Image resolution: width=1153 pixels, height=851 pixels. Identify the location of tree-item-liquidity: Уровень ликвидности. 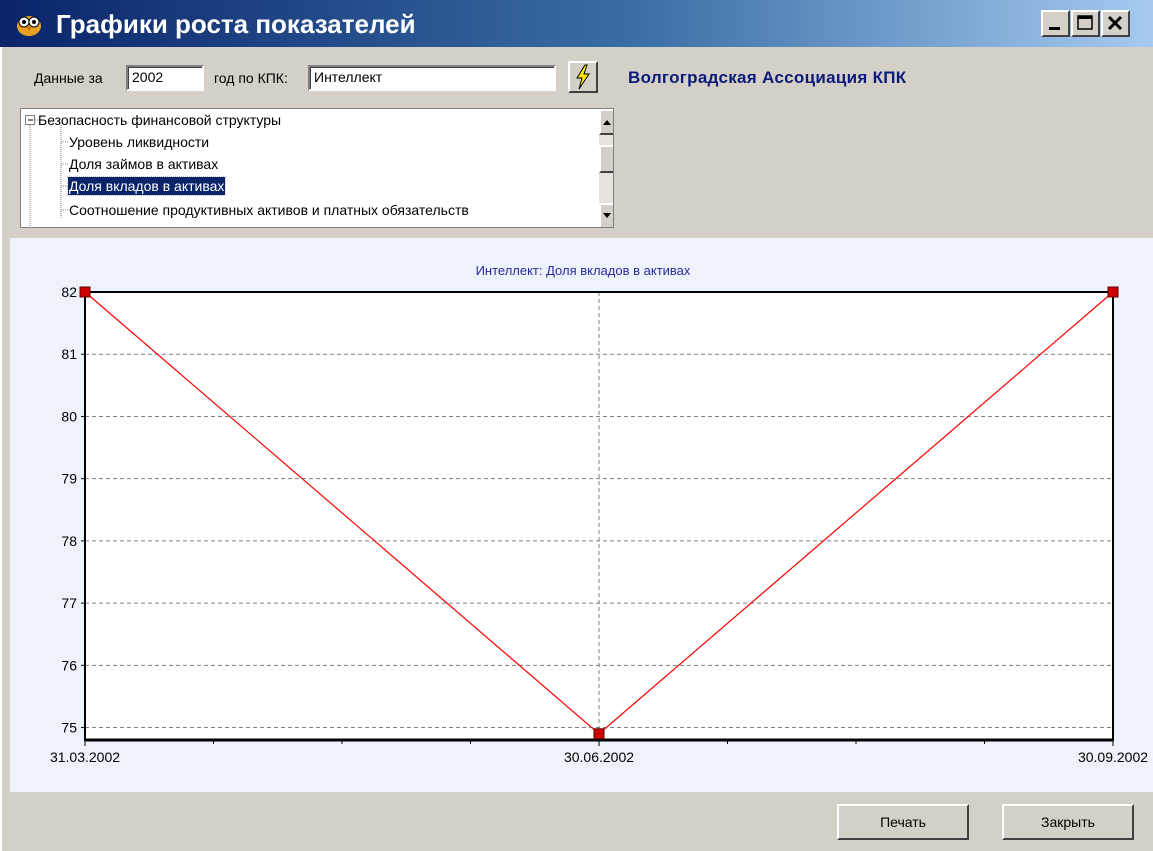
(139, 142).